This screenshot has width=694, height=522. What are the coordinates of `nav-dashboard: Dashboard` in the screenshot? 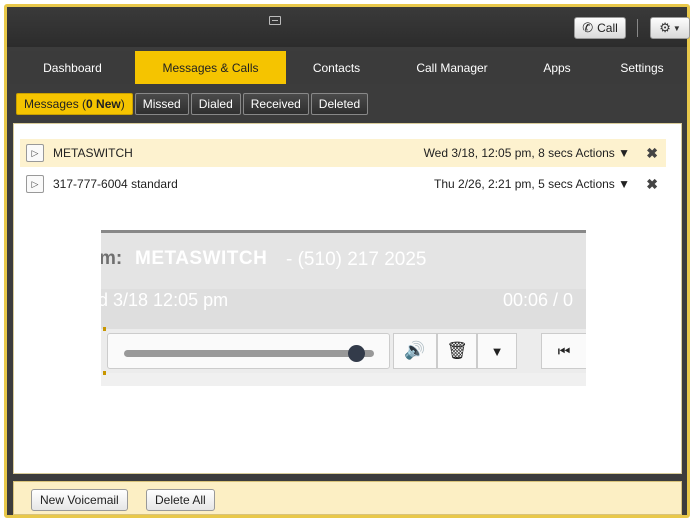 It's located at (72, 67).